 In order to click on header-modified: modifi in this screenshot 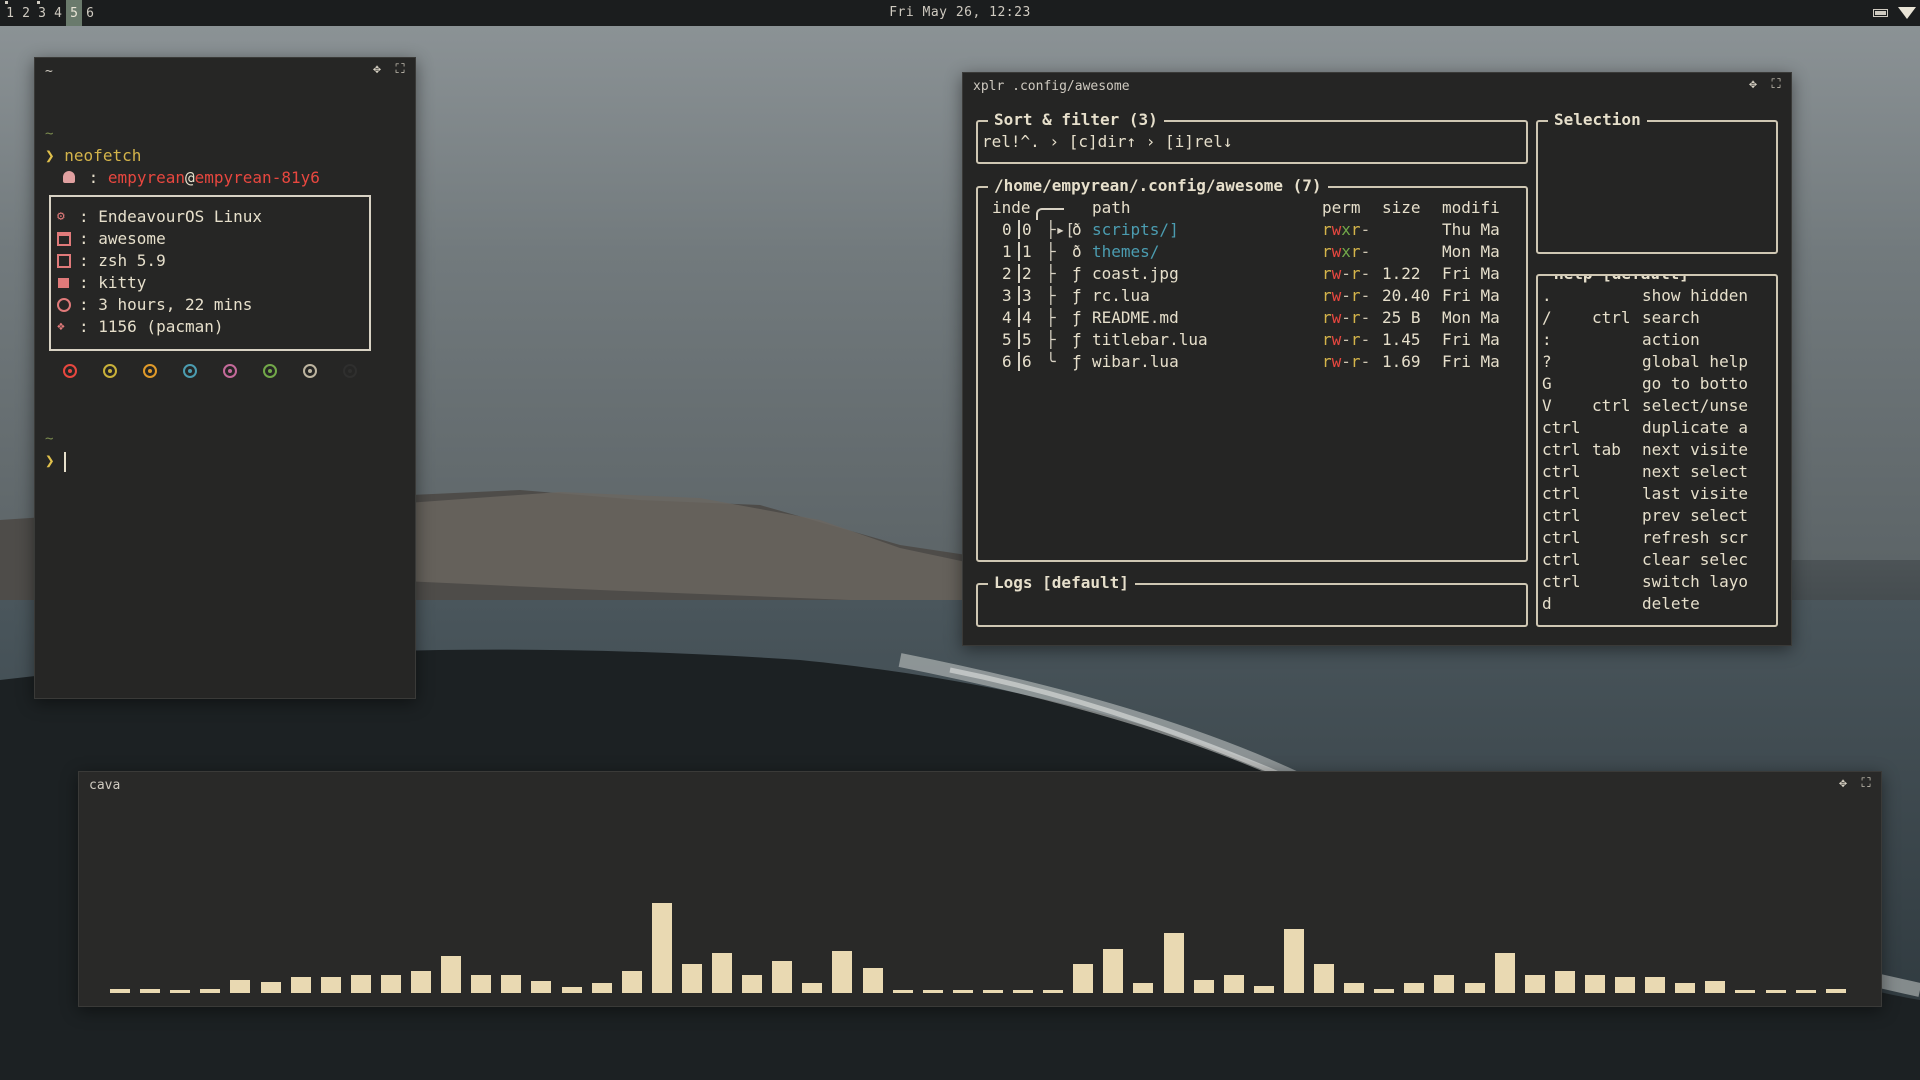, I will do `click(1471, 207)`.